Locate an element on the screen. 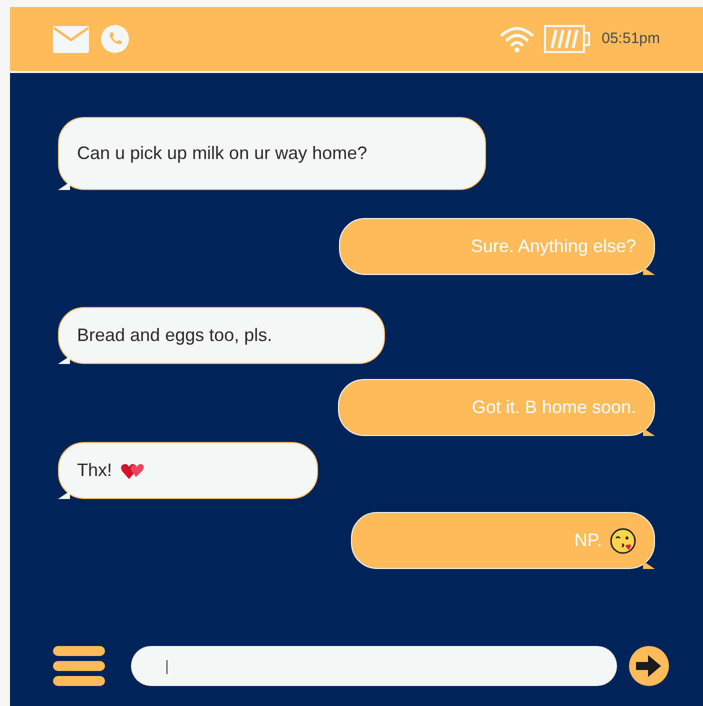 This screenshot has height=706, width=703. wifi-icon is located at coordinates (517, 39).